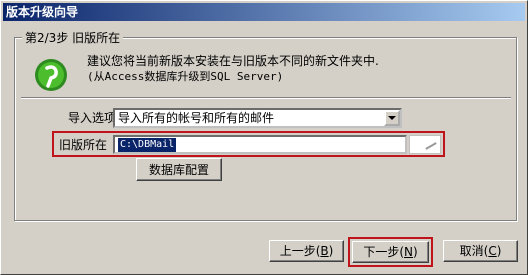 The width and height of the screenshot is (528, 275). I want to click on cancel-button: 取消(C), so click(480, 251).